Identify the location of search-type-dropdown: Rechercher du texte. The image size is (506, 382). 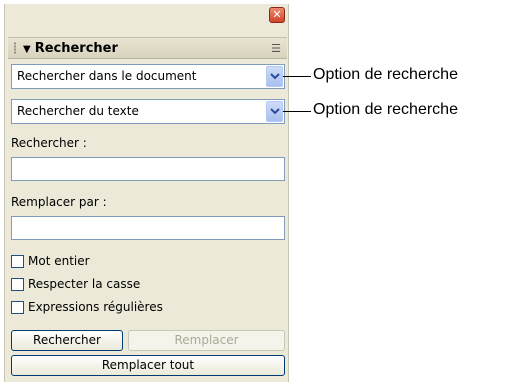
(148, 111).